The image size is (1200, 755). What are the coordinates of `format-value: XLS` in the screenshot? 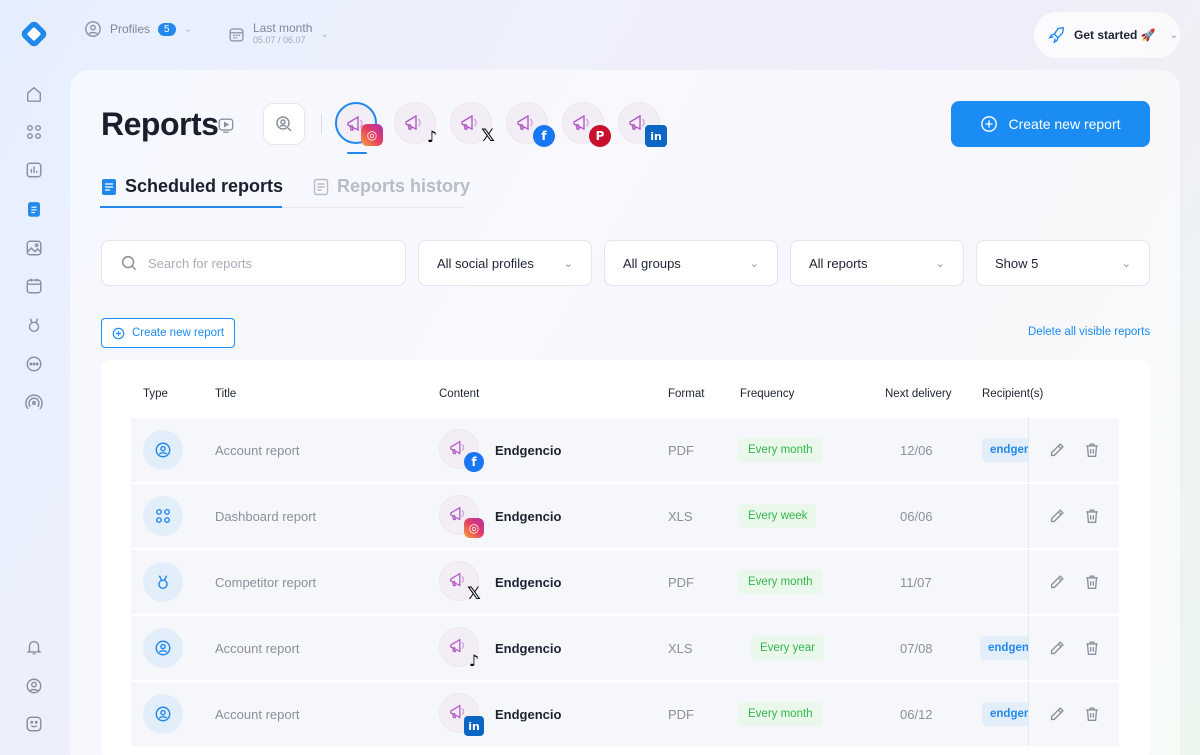 It's located at (680, 516).